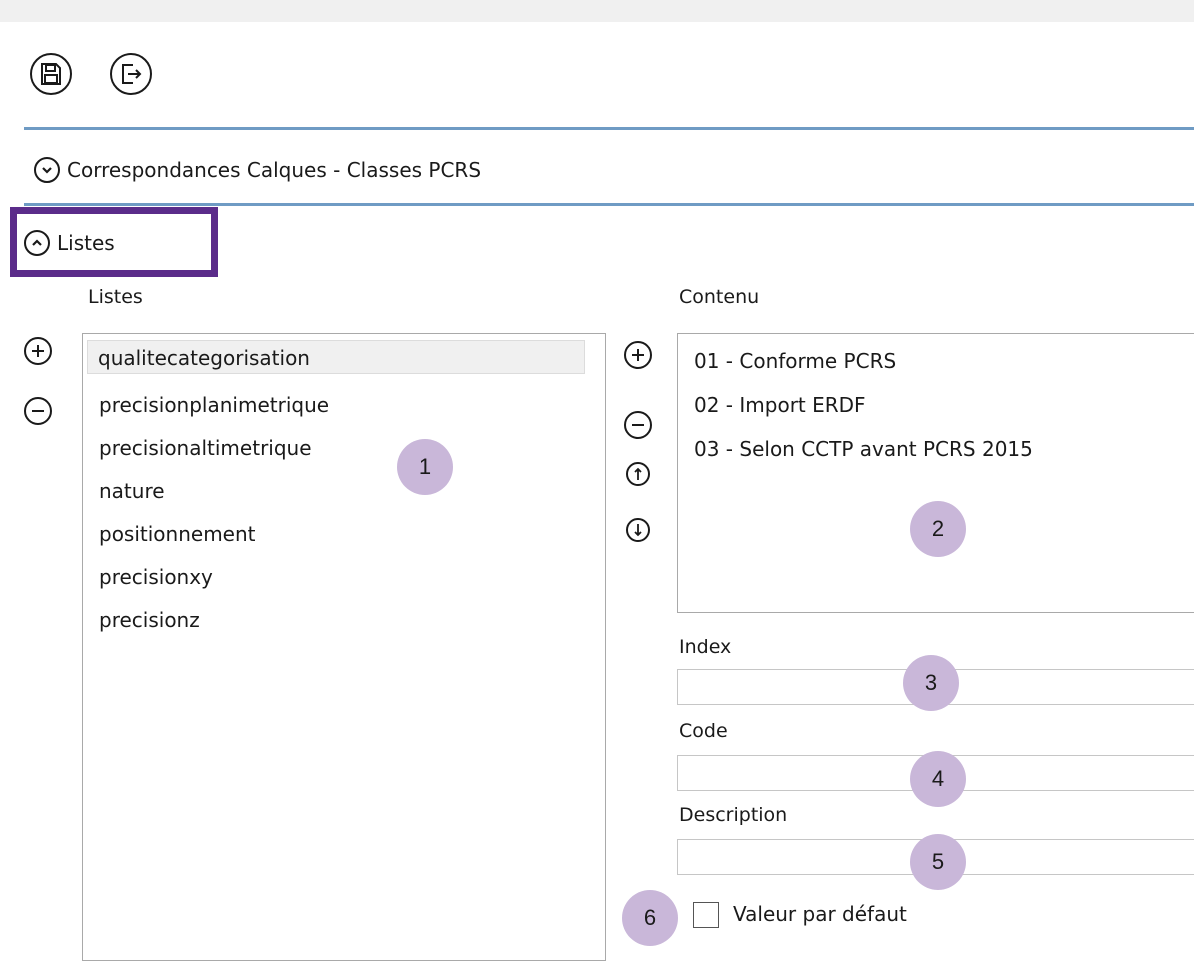 The width and height of the screenshot is (1194, 978). I want to click on default-value-label: Valeur par défaut, so click(820, 914).